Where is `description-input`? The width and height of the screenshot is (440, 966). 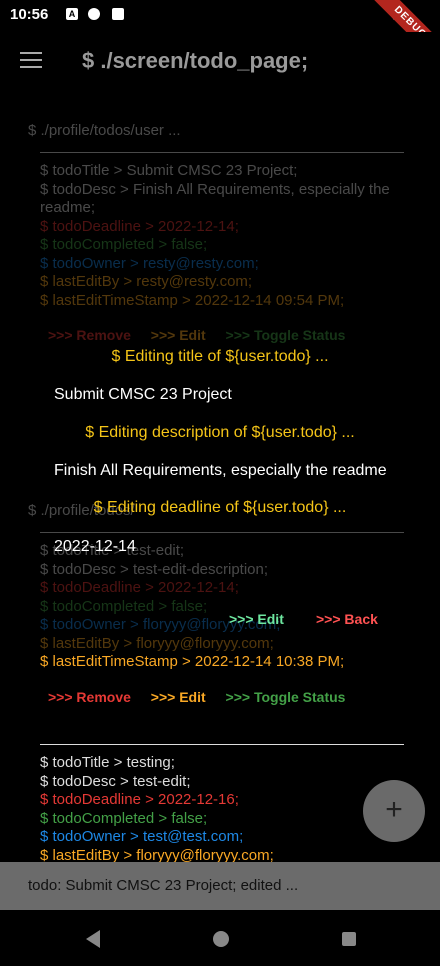 description-input is located at coordinates (222, 471).